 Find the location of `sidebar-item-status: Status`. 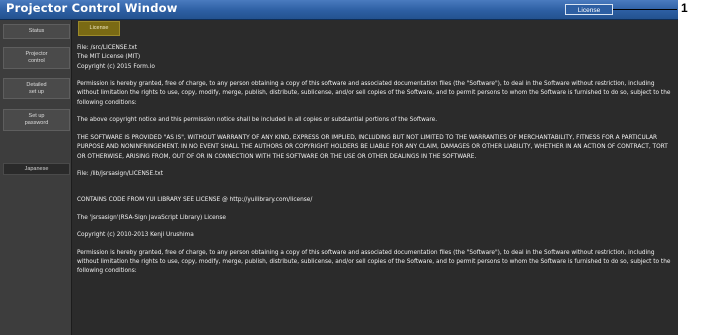

sidebar-item-status: Status is located at coordinates (36, 31).